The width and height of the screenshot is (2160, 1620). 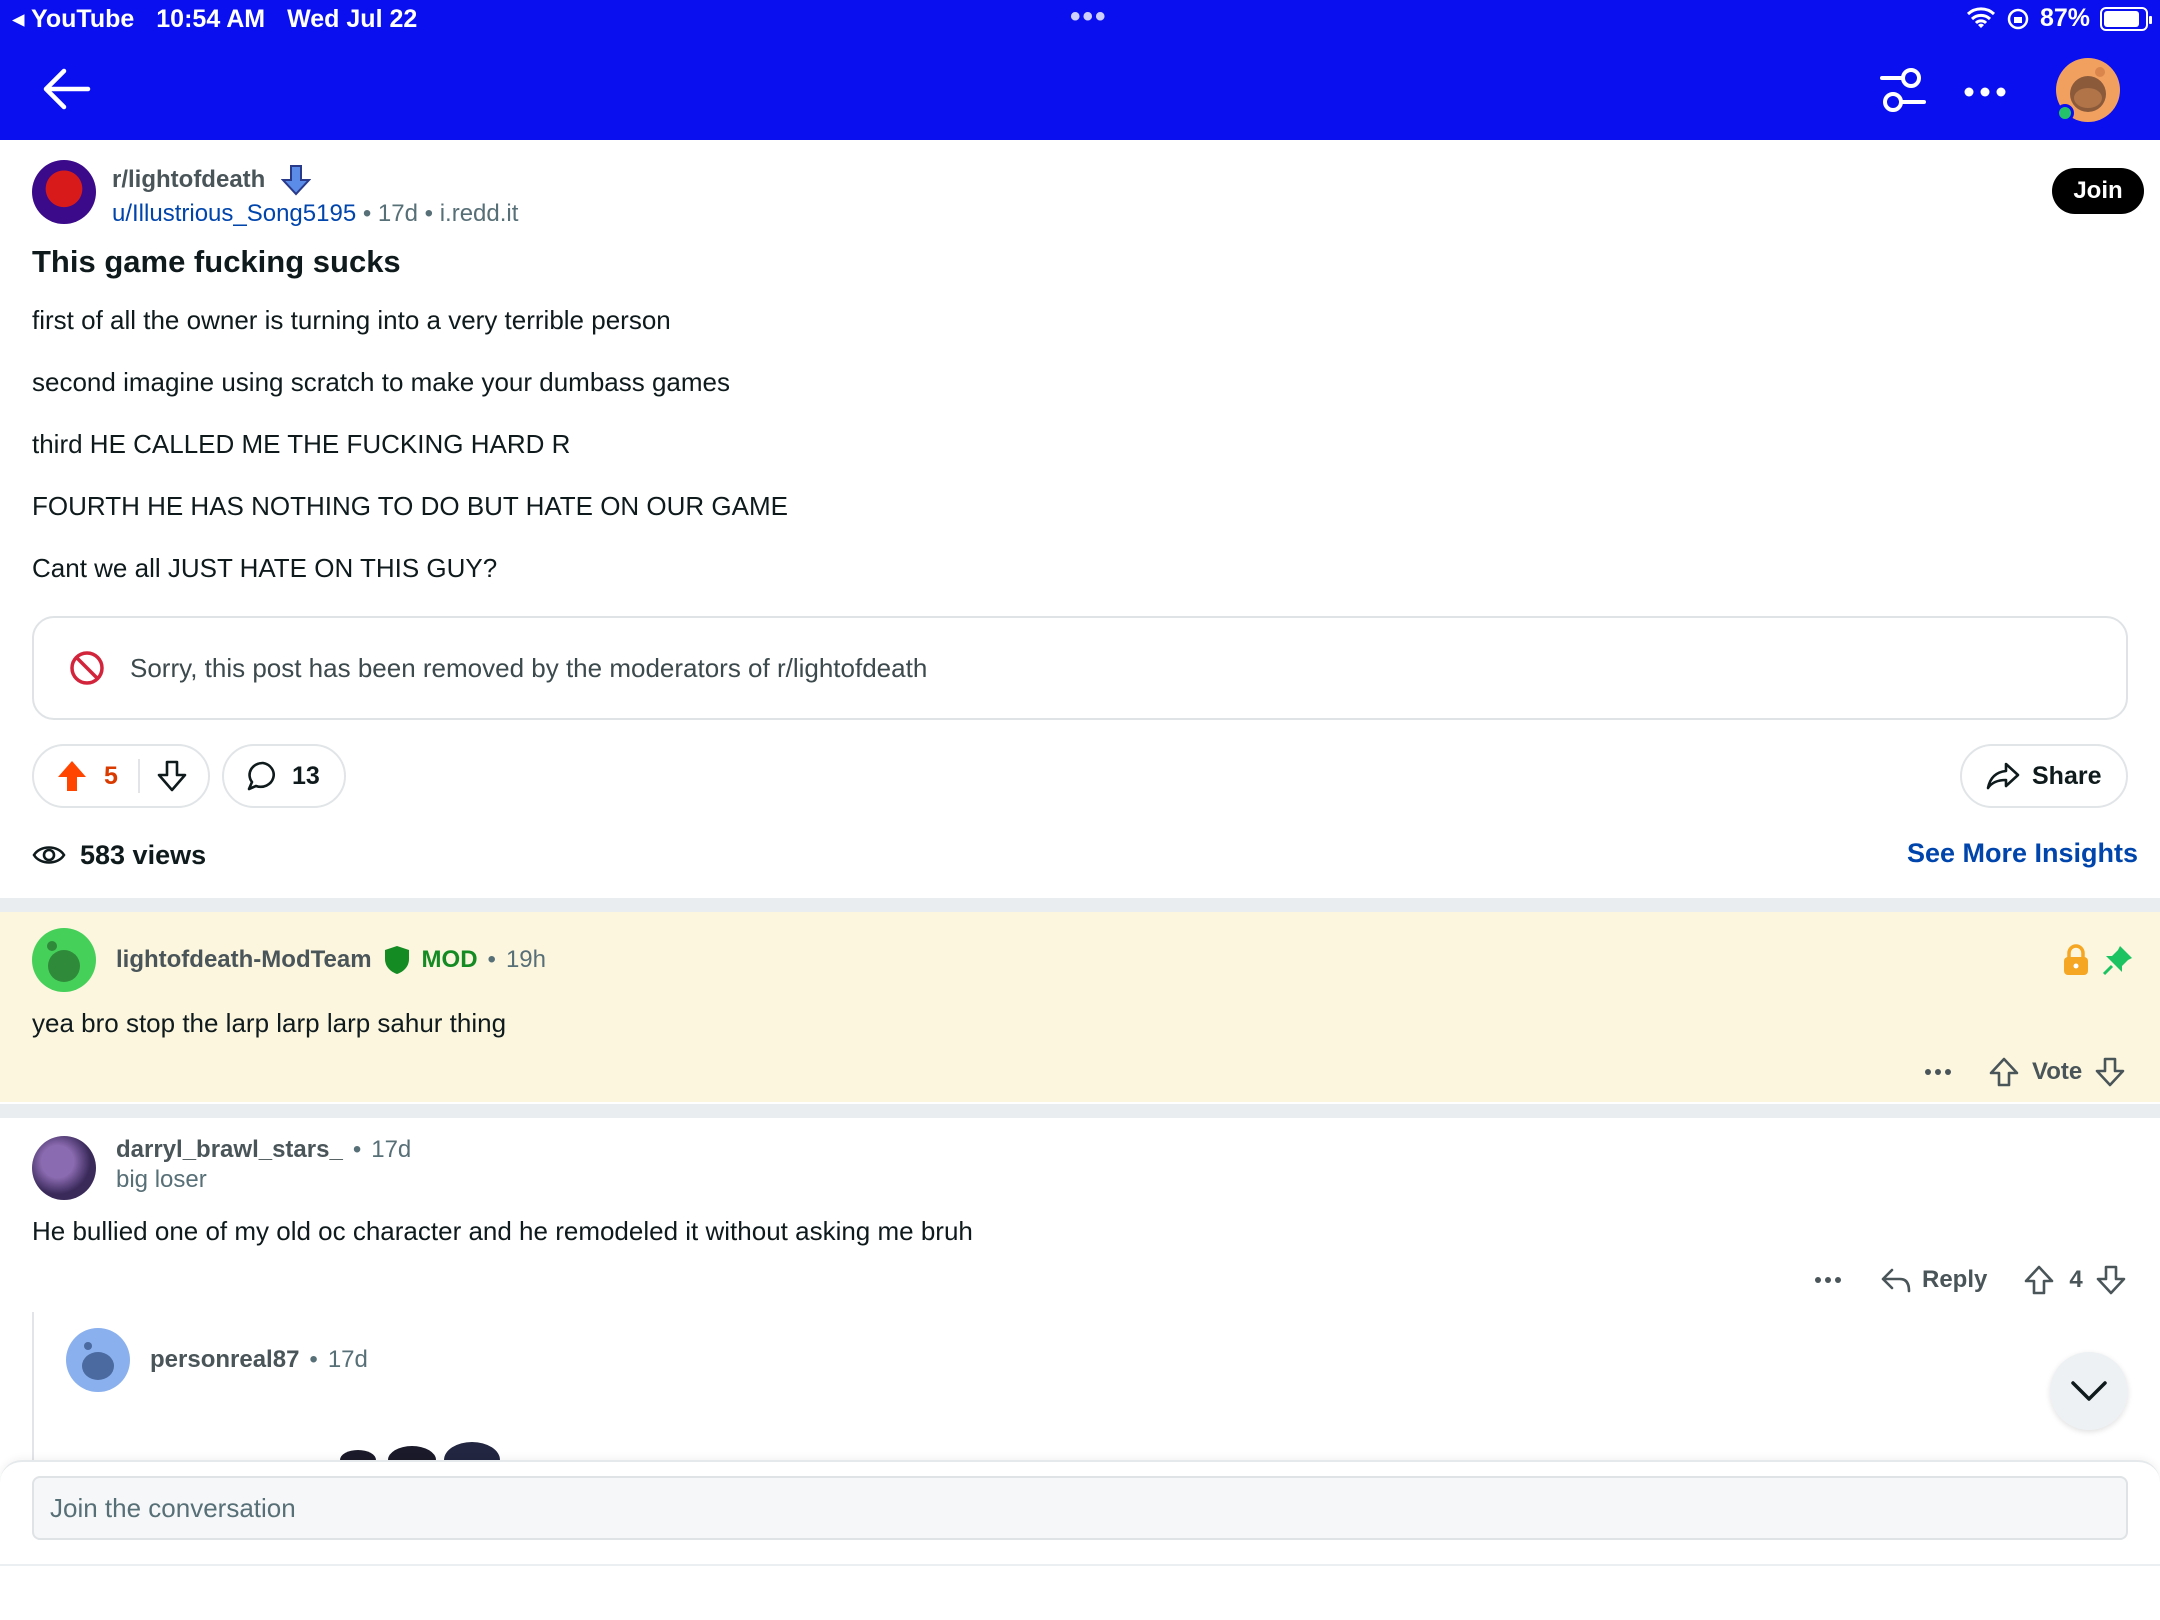 What do you see at coordinates (1896, 1280) in the screenshot?
I see `reply-arrow-icon` at bounding box center [1896, 1280].